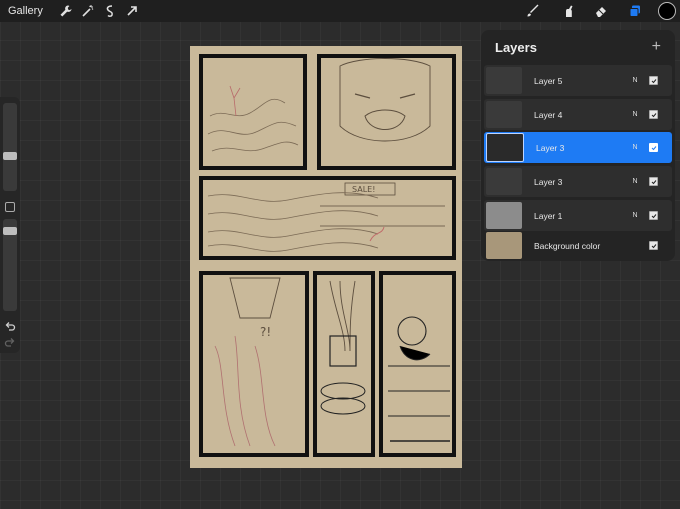 Image resolution: width=680 pixels, height=509 pixels. I want to click on gallery-button: Gallery, so click(25, 11).